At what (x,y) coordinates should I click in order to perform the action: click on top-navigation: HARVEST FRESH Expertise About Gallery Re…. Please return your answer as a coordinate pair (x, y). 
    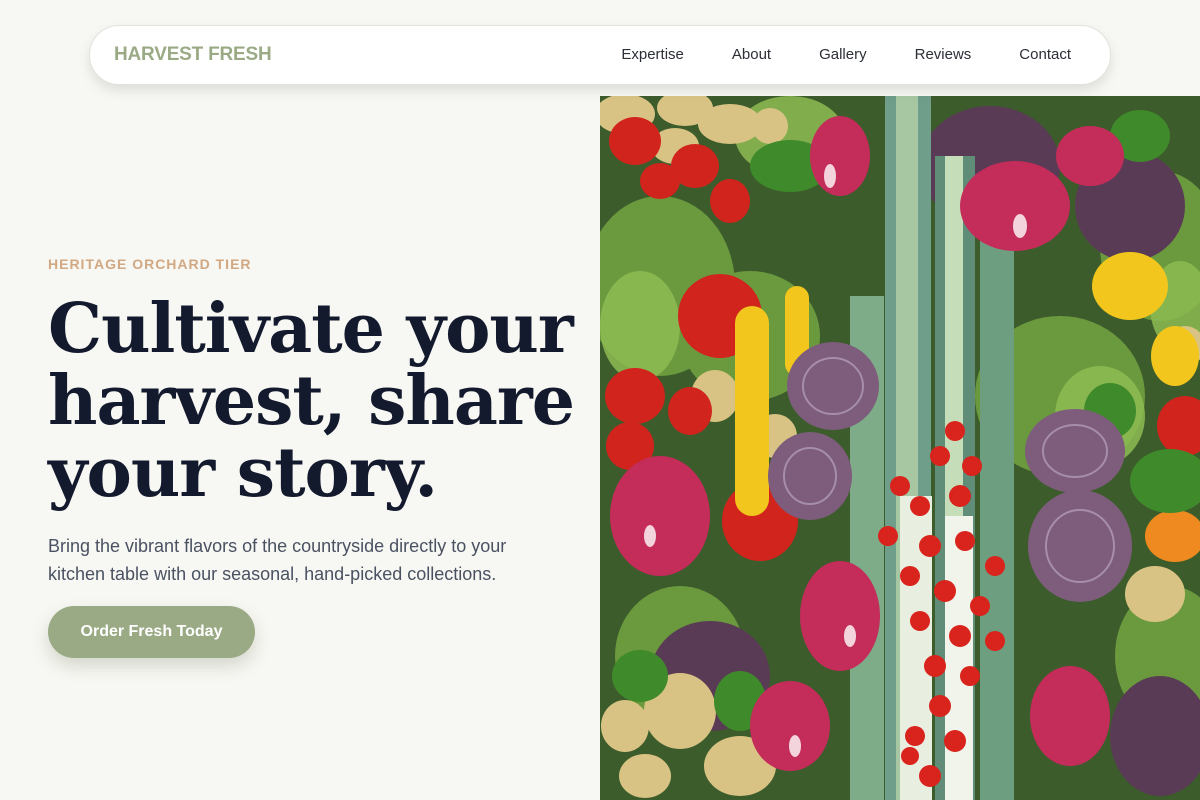
    Looking at the image, I should click on (600, 55).